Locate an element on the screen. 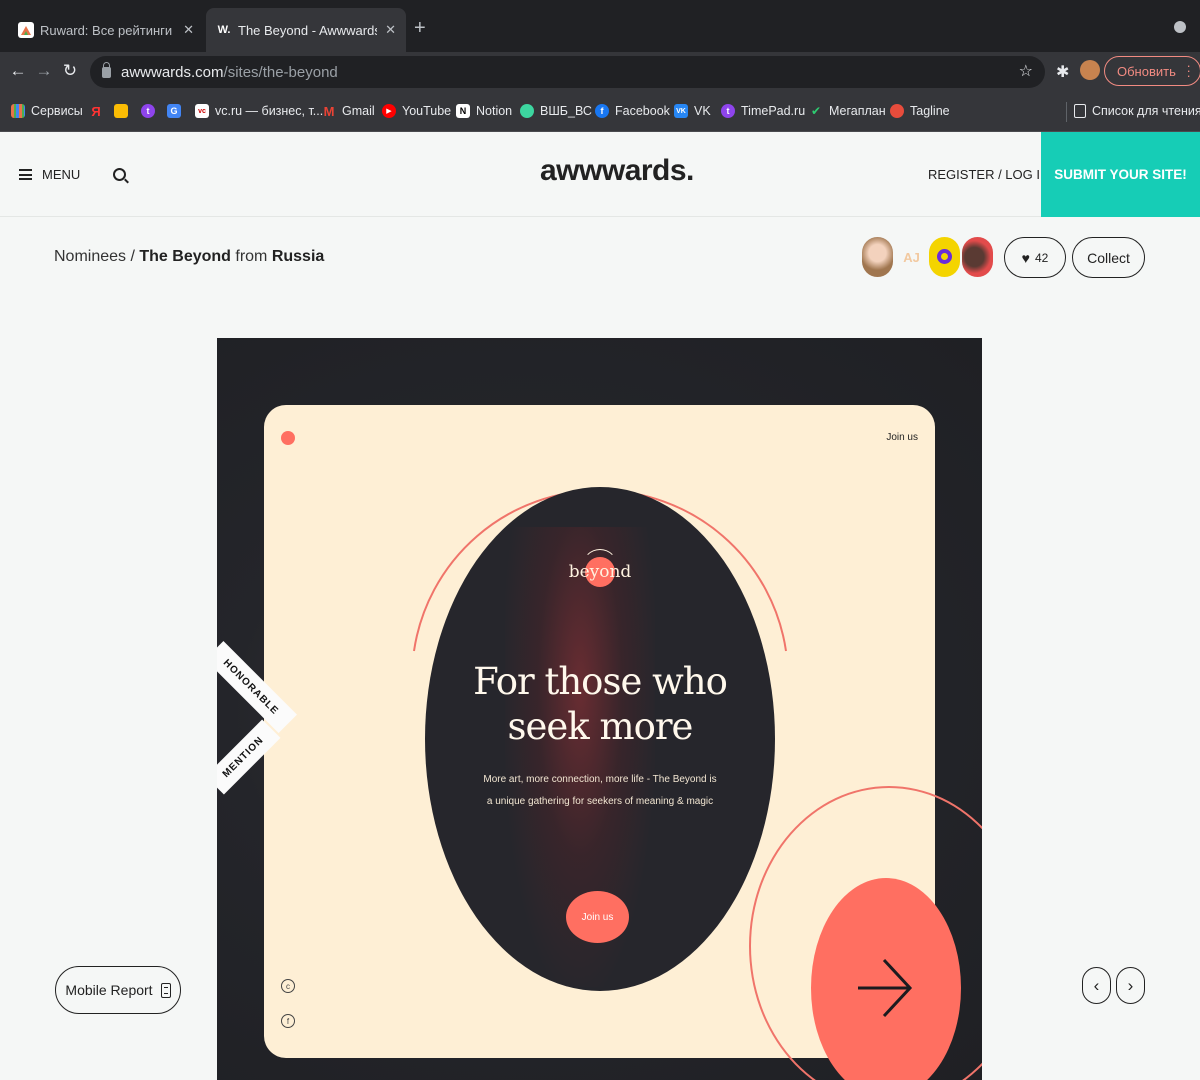 The image size is (1200, 1080). url-path: /sites/the-beyond is located at coordinates (280, 72).